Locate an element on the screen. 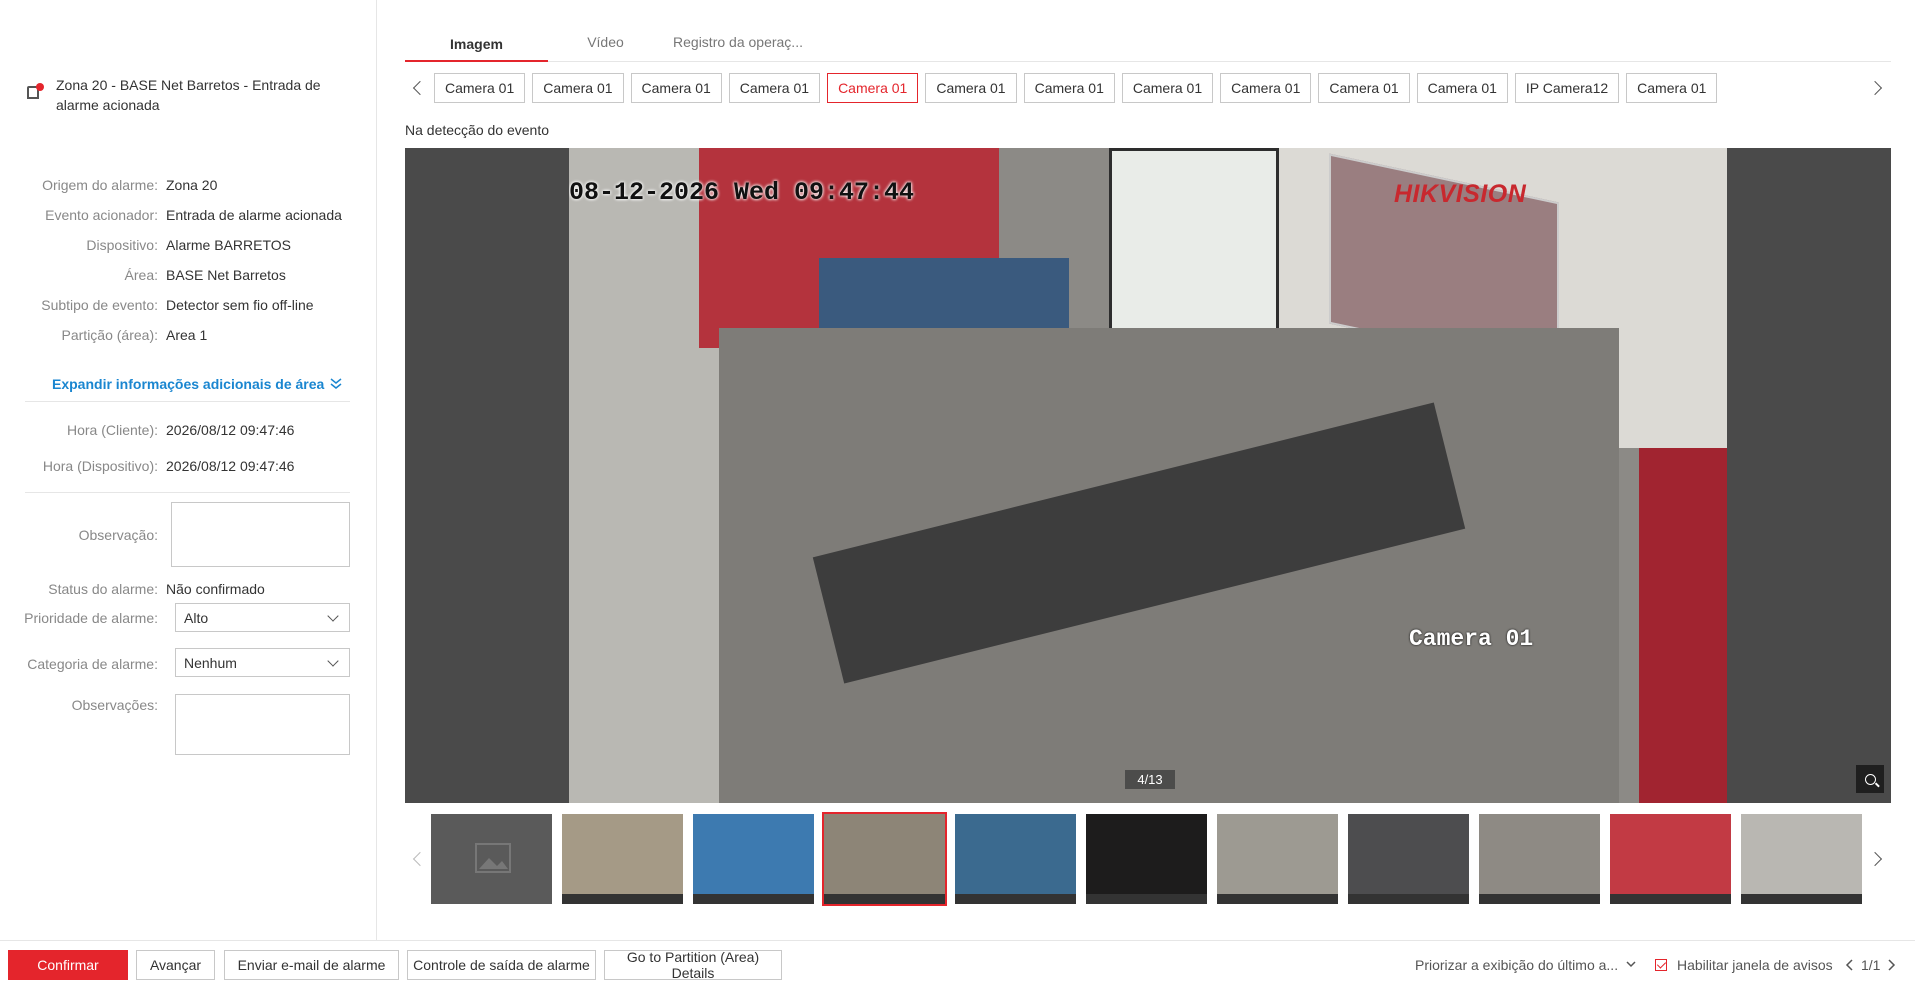  priority-select: Alto is located at coordinates (262, 617).